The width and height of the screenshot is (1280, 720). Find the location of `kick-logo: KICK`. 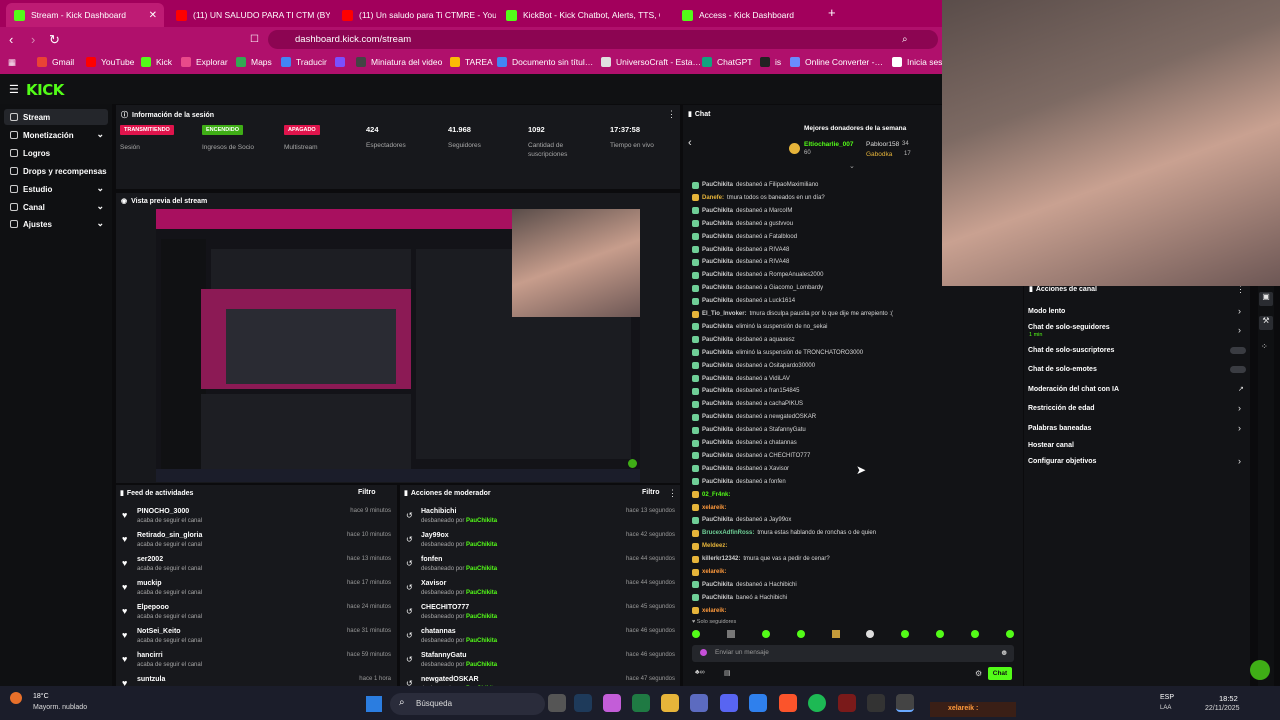

kick-logo: KICK is located at coordinates (45, 90).